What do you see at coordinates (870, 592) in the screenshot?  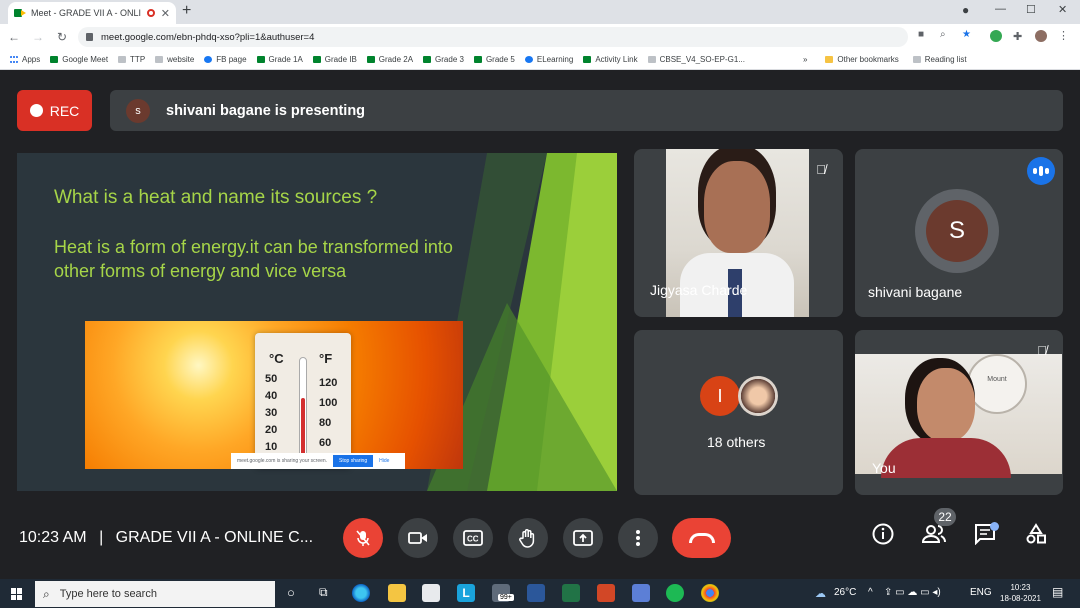 I see `tray-chevron-icon: ^` at bounding box center [870, 592].